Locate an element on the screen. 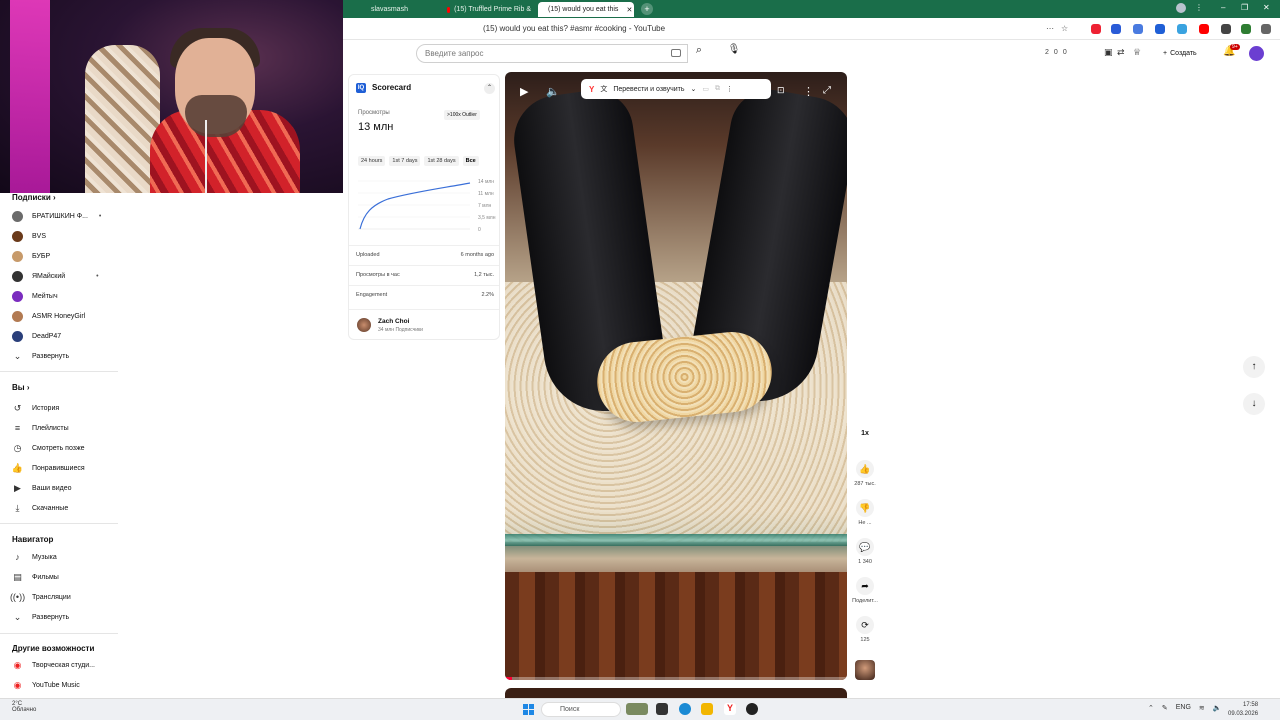 The image size is (1280, 720). channel-name: Zach Choi is located at coordinates (393, 321).